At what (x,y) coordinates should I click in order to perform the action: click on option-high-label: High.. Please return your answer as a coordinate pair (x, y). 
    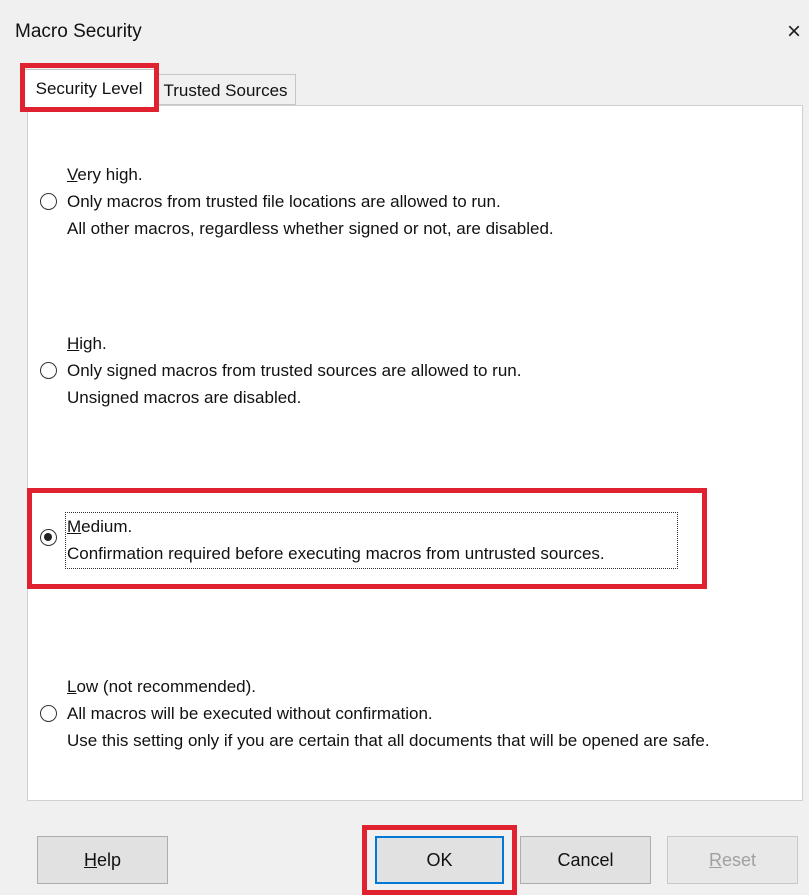
    Looking at the image, I should click on (87, 343).